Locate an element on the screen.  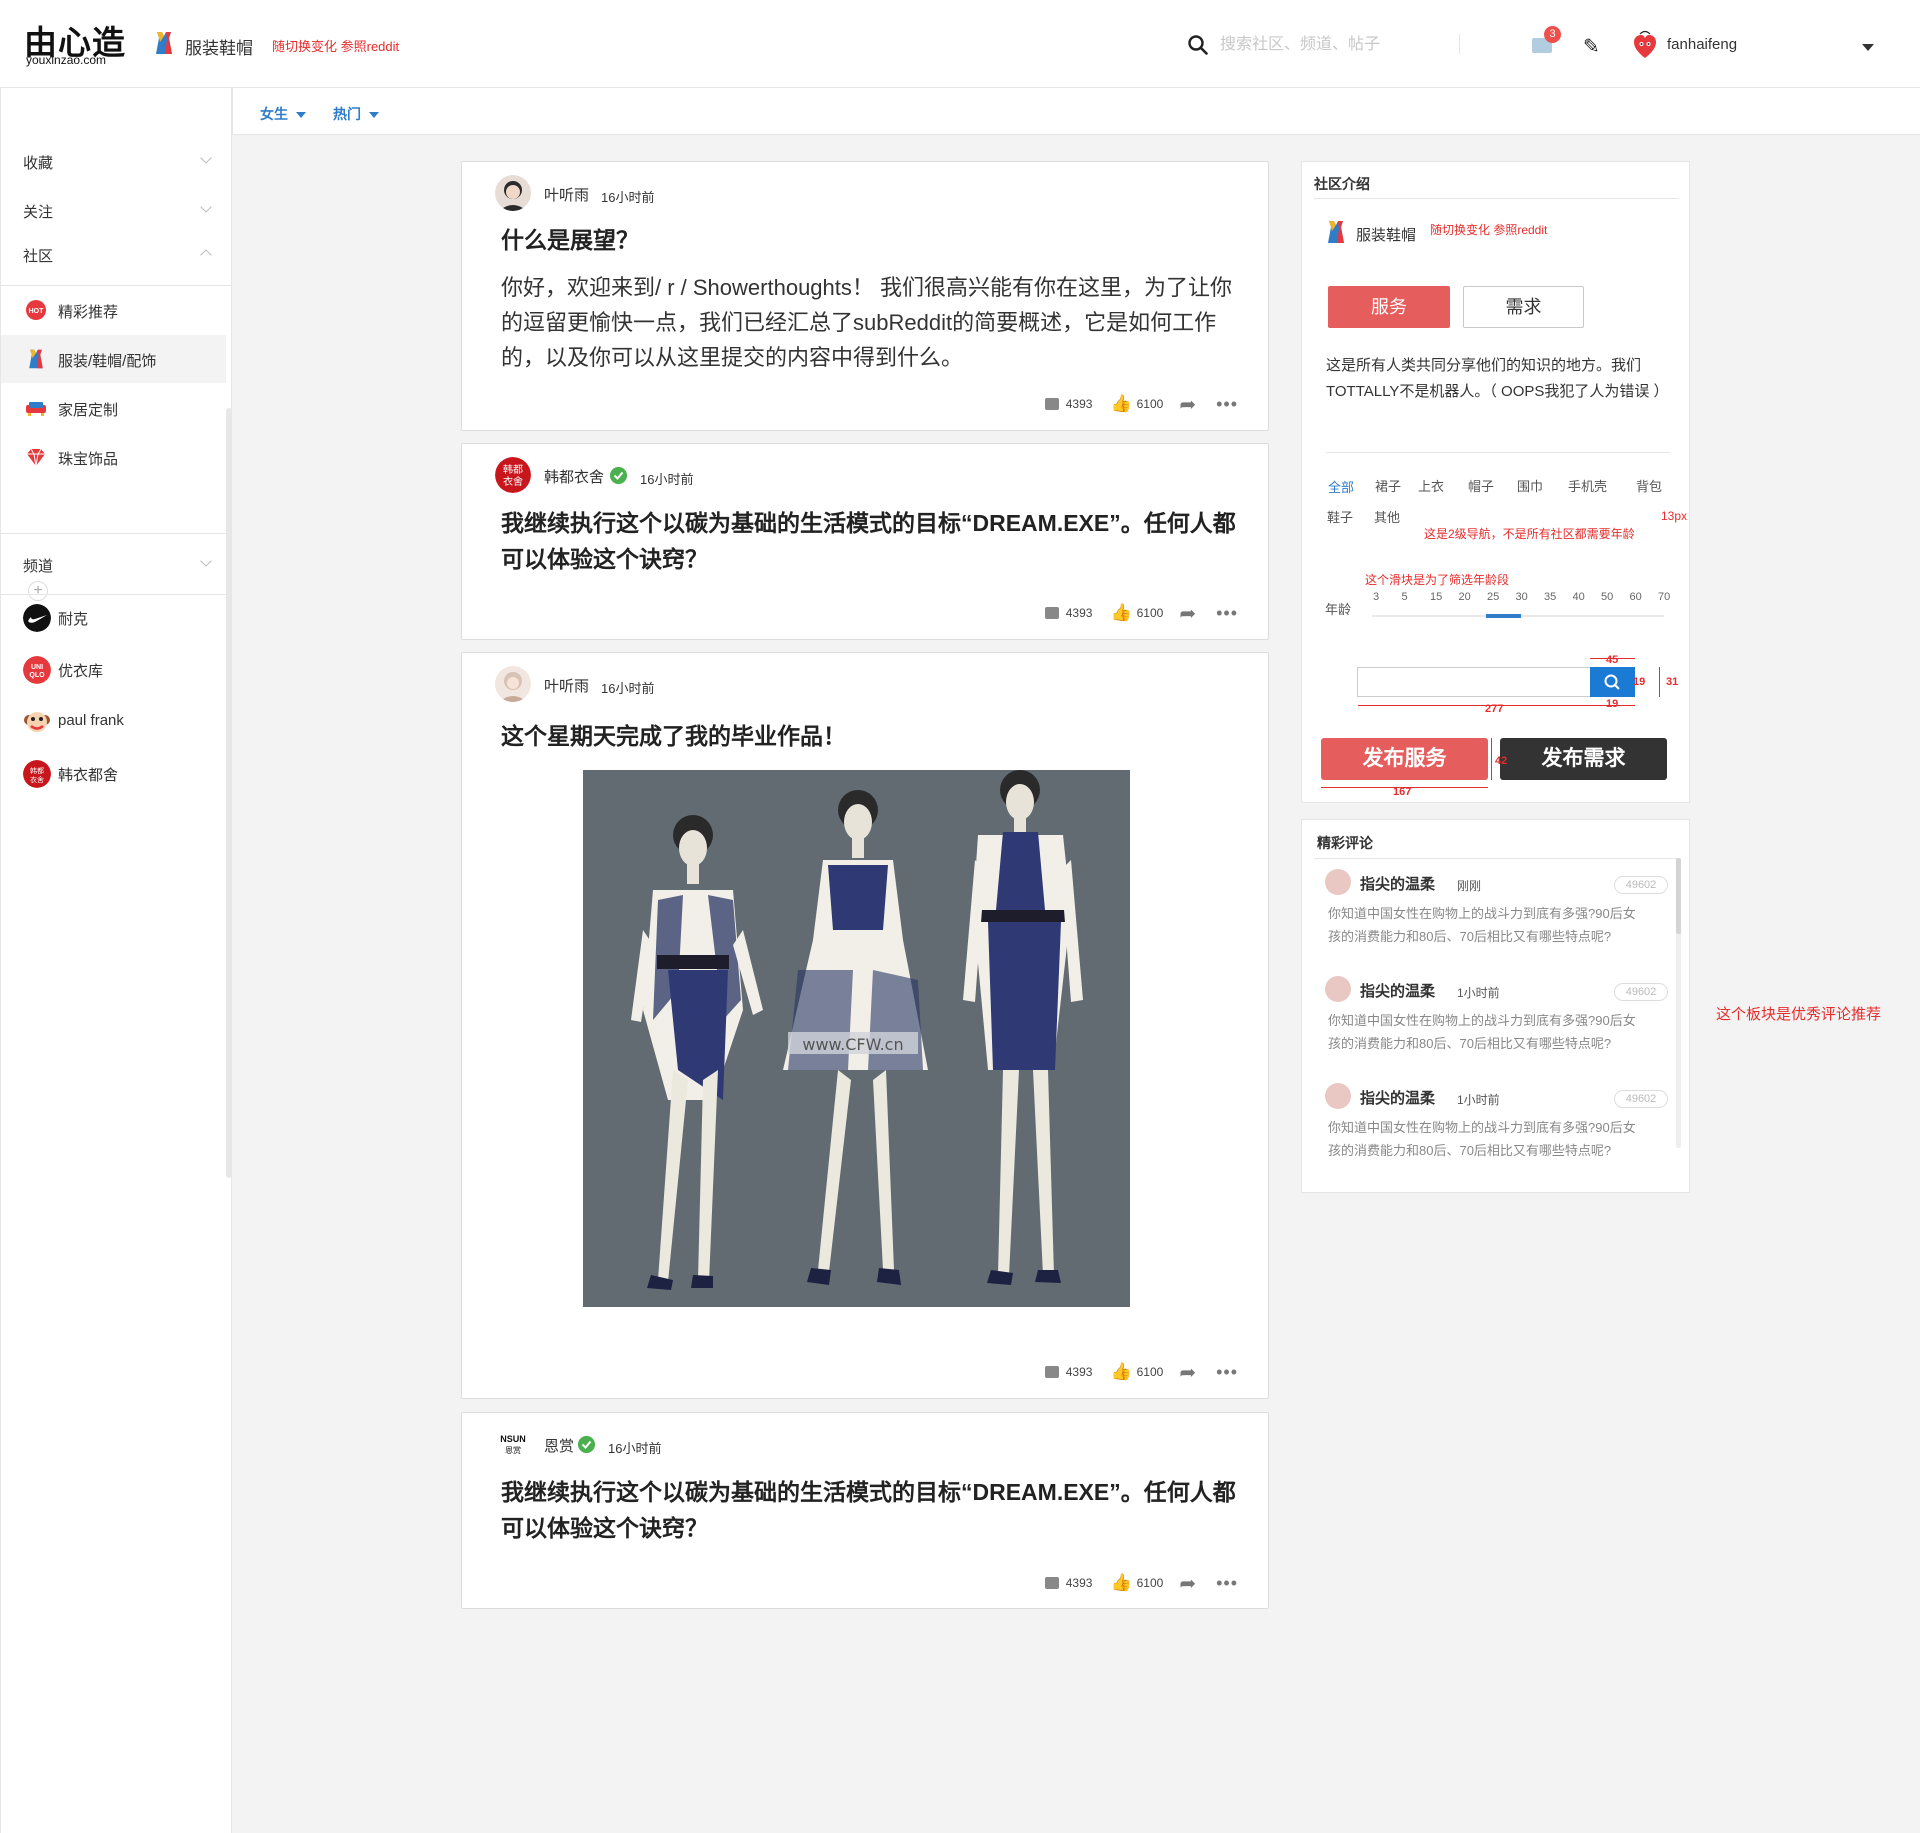
community-search-button is located at coordinates (1612, 682).